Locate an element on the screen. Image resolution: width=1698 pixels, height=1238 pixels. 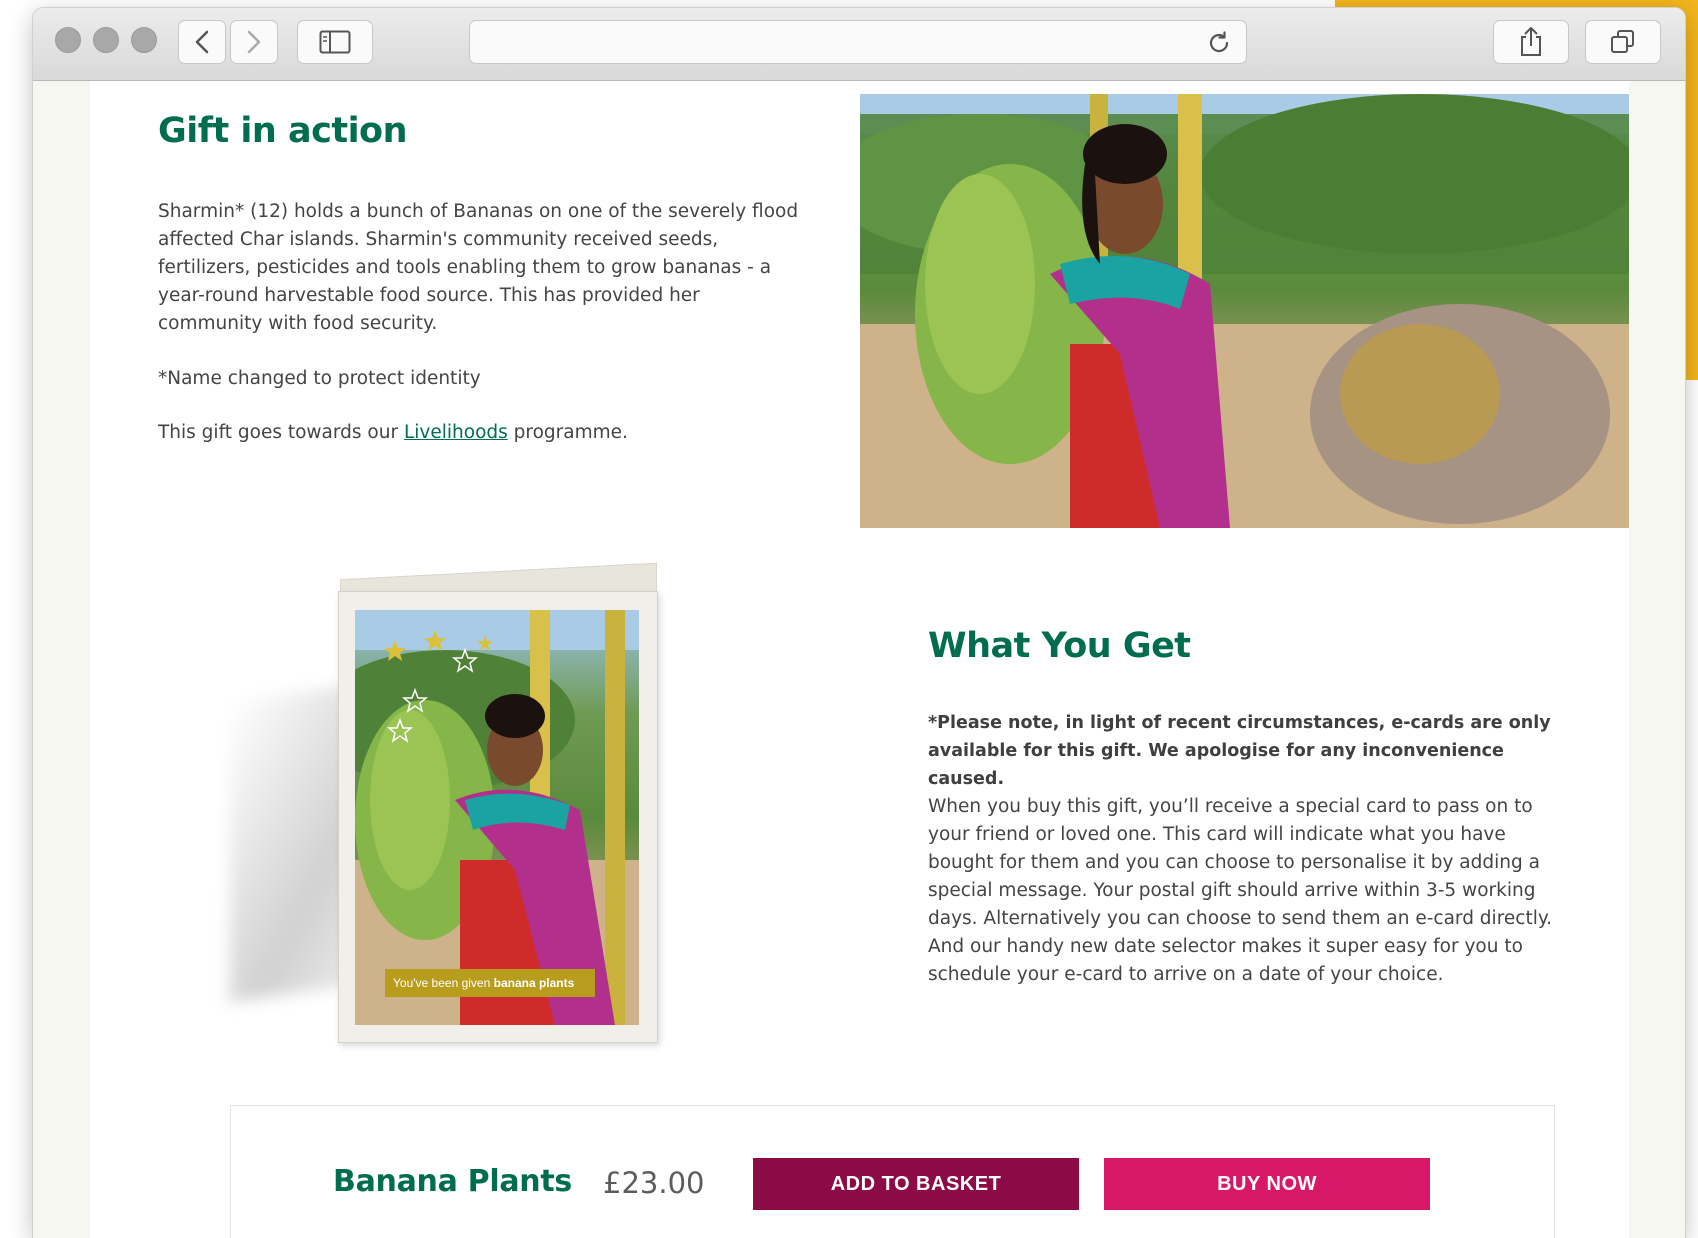
tabs-icon is located at coordinates (1622, 41).